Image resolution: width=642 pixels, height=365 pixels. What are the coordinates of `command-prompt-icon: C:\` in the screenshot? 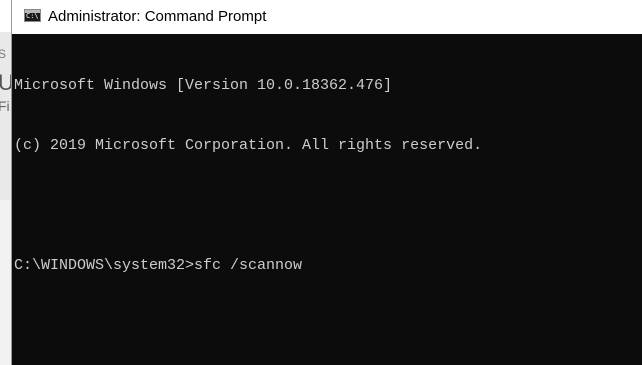 It's located at (32, 15).